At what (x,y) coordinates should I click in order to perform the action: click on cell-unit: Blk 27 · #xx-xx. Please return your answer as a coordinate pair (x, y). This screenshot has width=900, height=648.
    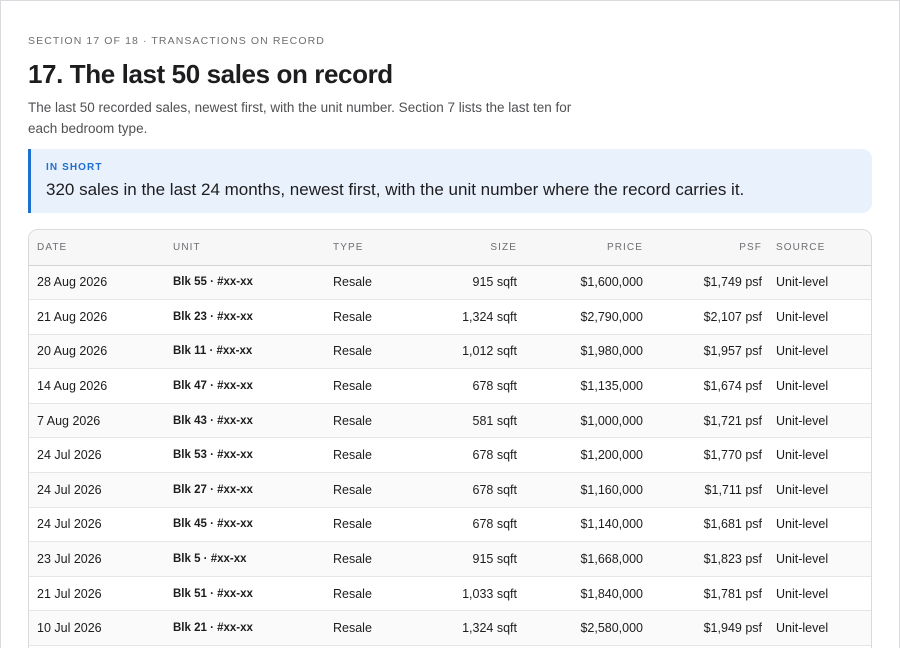
    Looking at the image, I should click on (253, 490).